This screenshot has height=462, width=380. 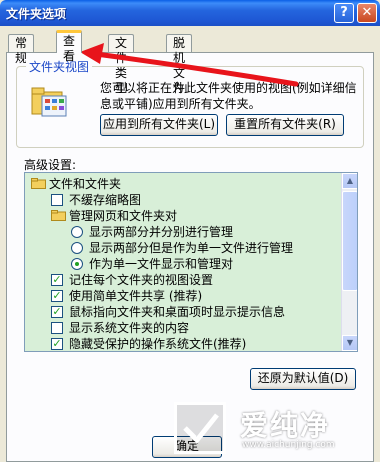 I want to click on list-item-label: 鼠标指向文件夹和桌面项时显示提示信息, so click(x=177, y=312).